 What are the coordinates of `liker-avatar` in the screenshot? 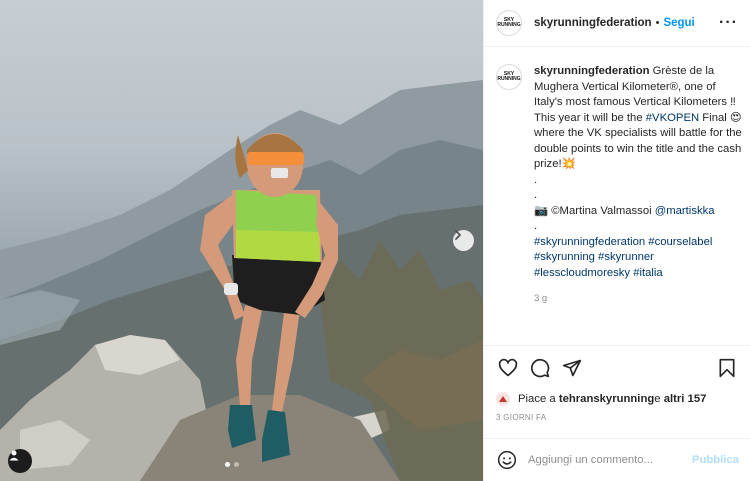 It's located at (503, 399).